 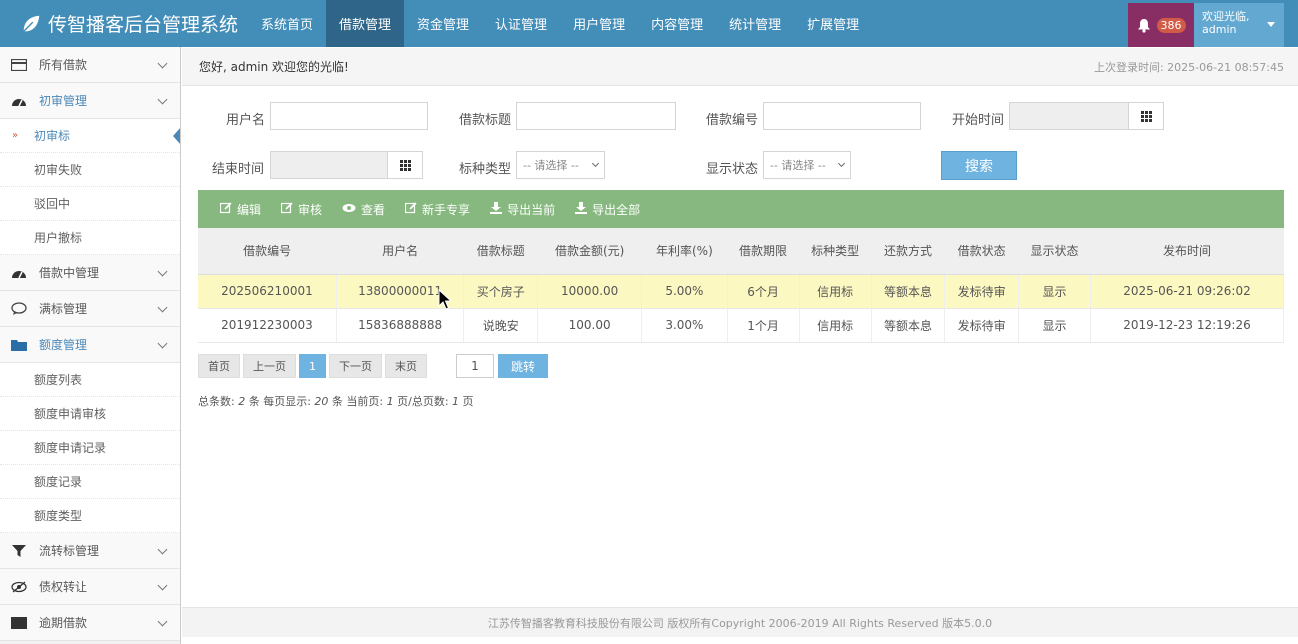 What do you see at coordinates (312, 366) in the screenshot?
I see `current-page-button: 1` at bounding box center [312, 366].